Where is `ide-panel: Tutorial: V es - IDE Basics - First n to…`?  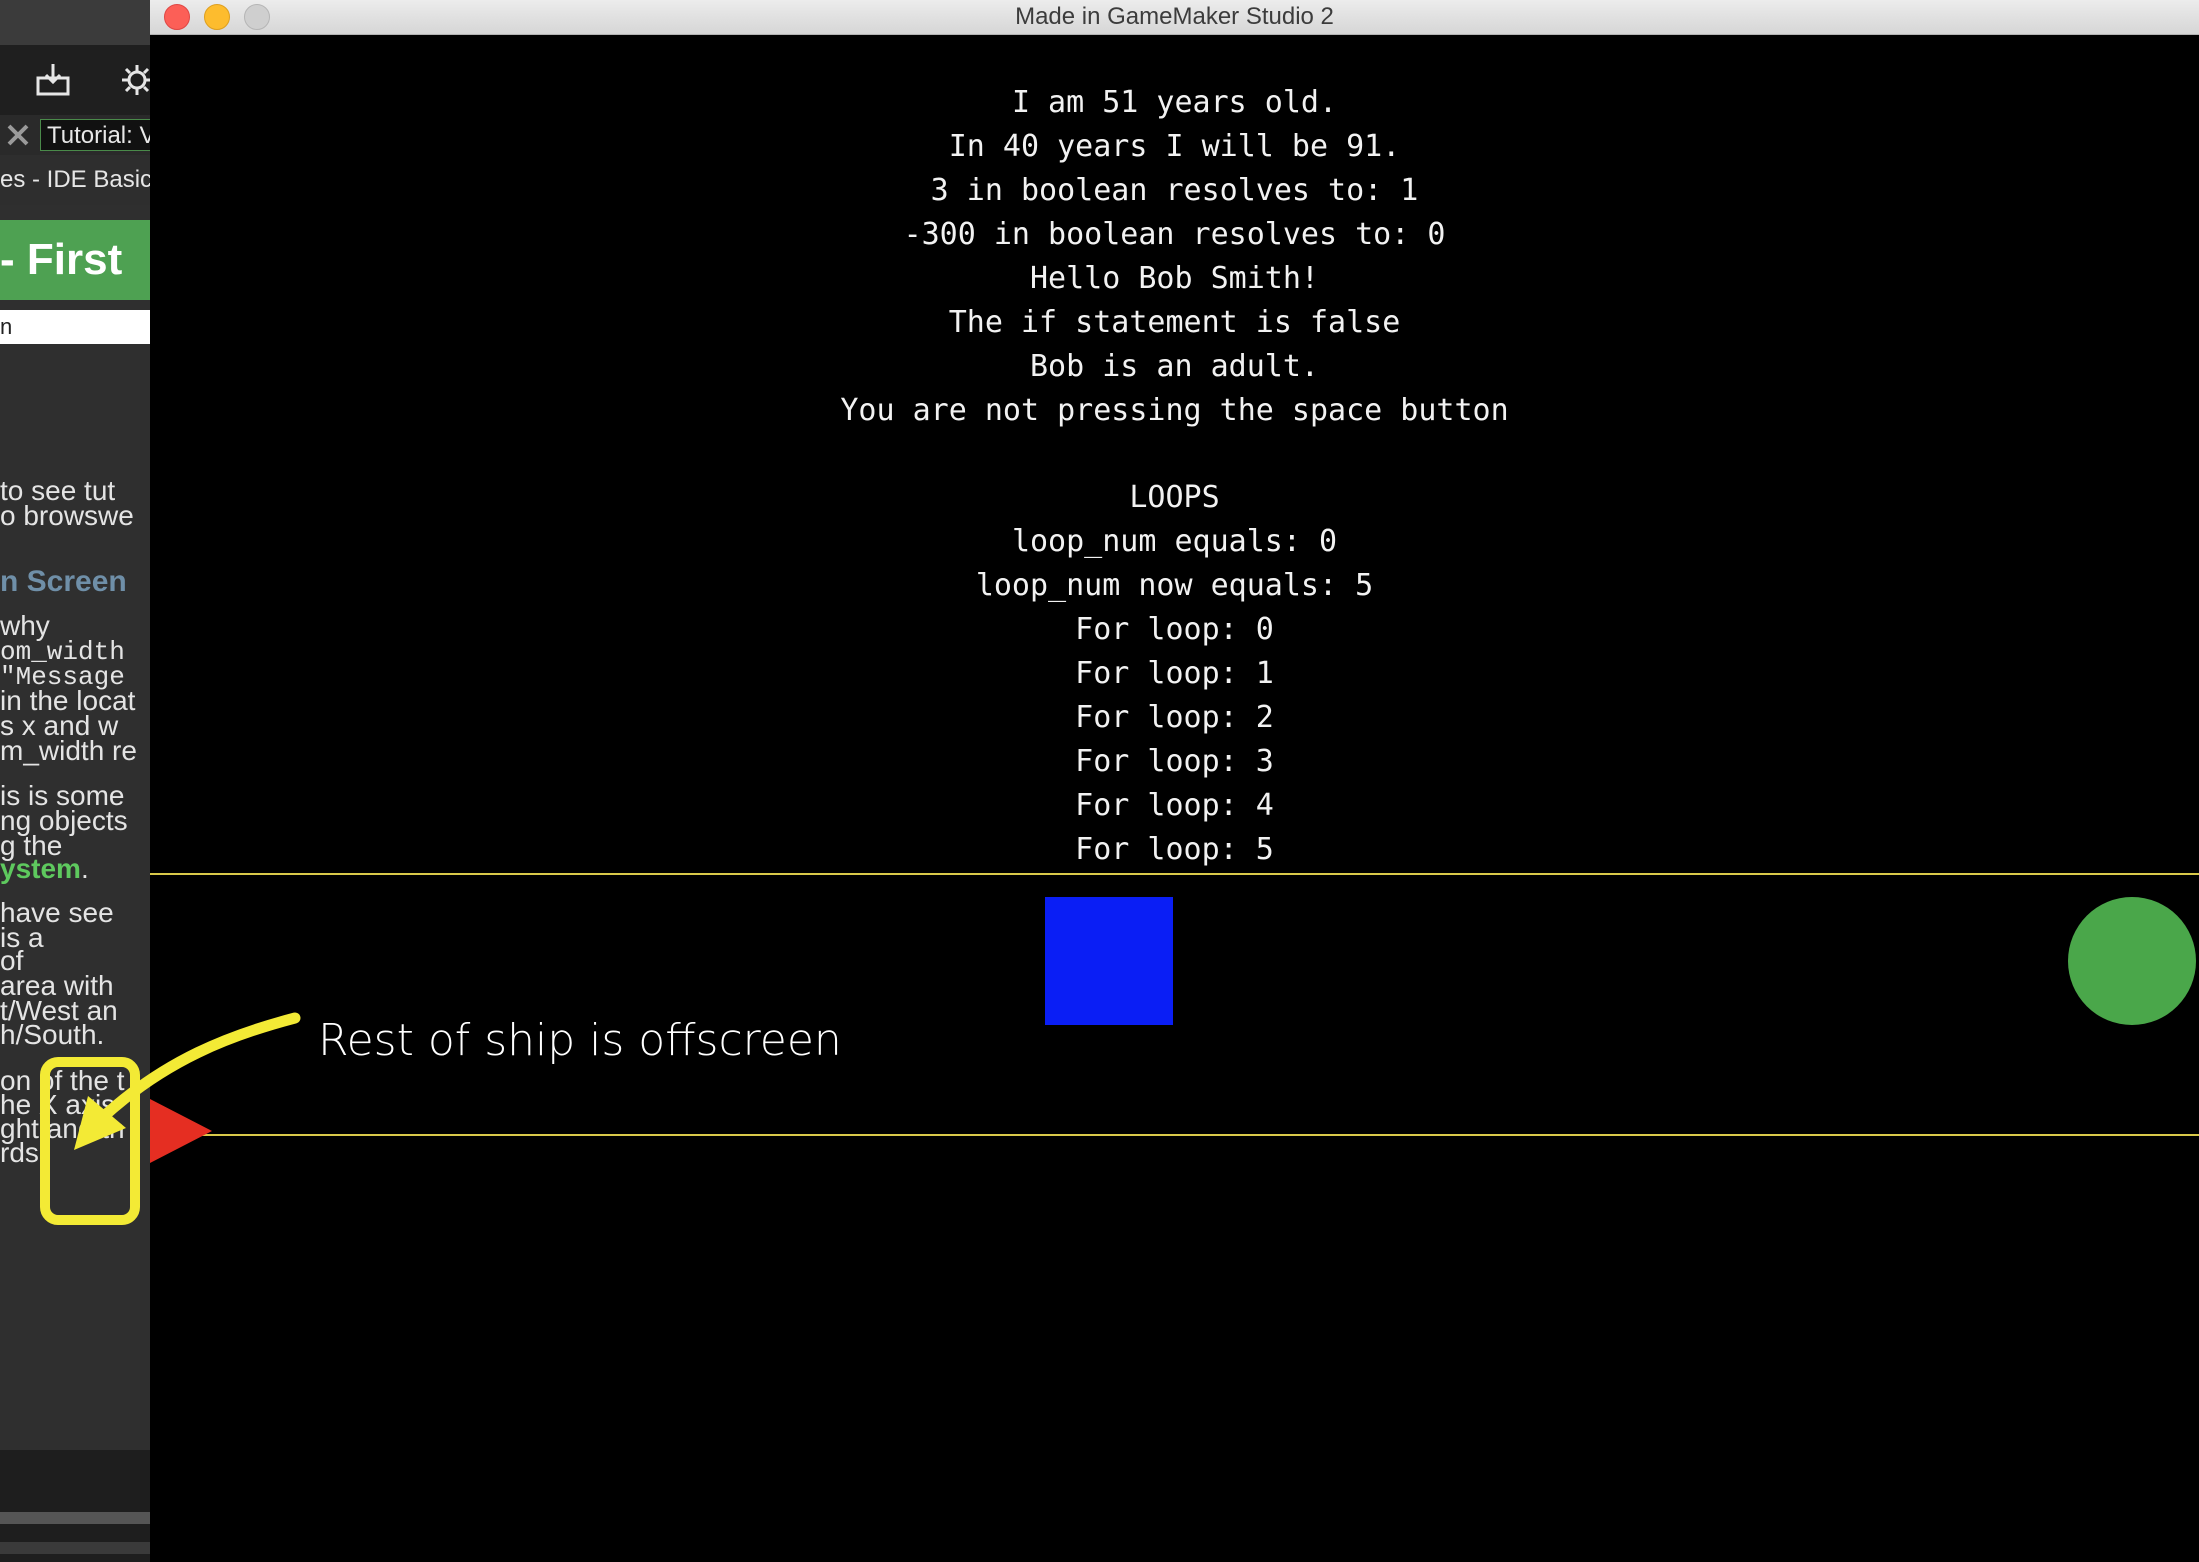
ide-panel: Tutorial: V es - IDE Basics - First n to… is located at coordinates (75, 781).